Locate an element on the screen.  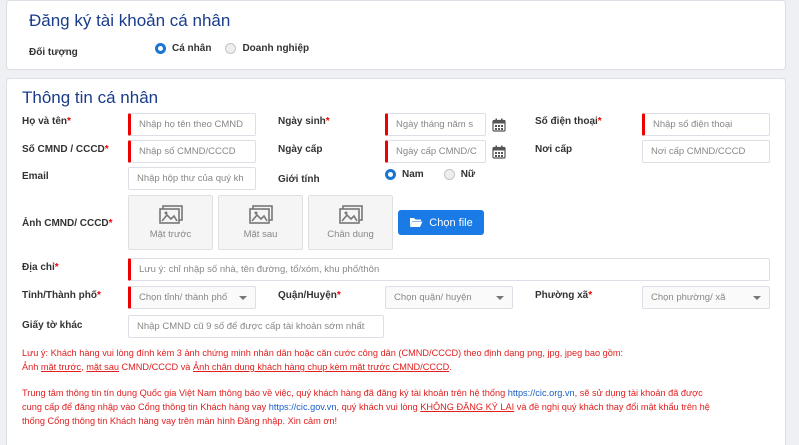
issue-place-label: Nơi cấp is located at coordinates (554, 149).